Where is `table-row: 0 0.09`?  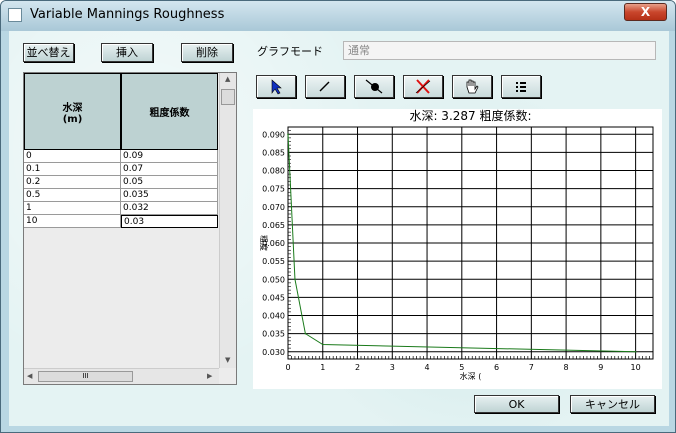 table-row: 0 0.09 is located at coordinates (121, 156).